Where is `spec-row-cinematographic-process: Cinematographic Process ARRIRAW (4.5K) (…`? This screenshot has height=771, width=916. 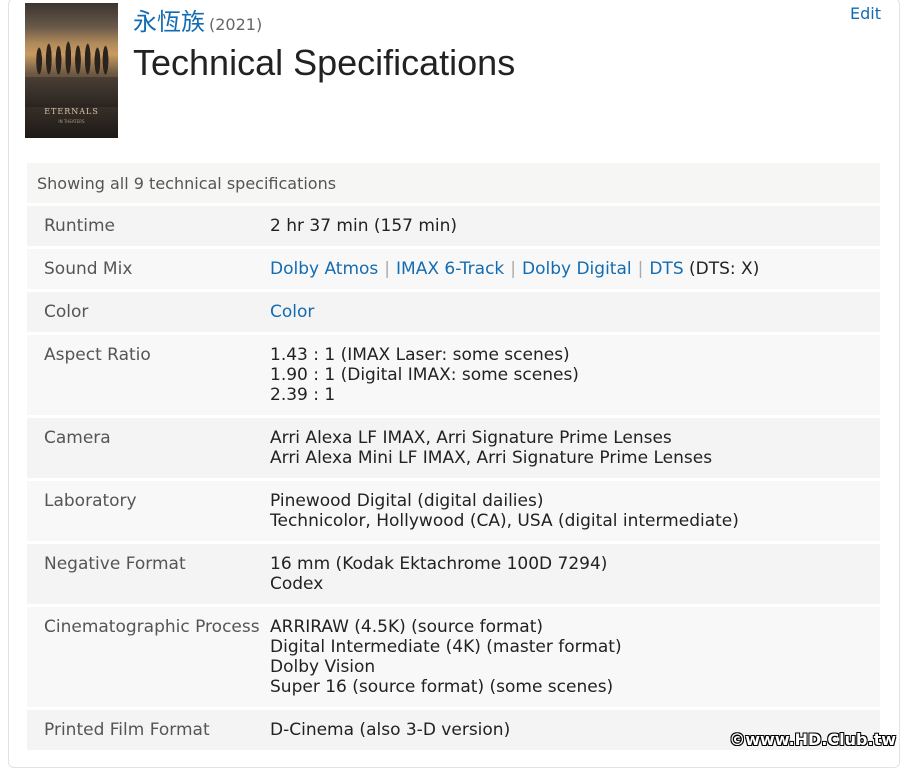 spec-row-cinematographic-process: Cinematographic Process ARRIRAW (4.5K) (… is located at coordinates (453, 657).